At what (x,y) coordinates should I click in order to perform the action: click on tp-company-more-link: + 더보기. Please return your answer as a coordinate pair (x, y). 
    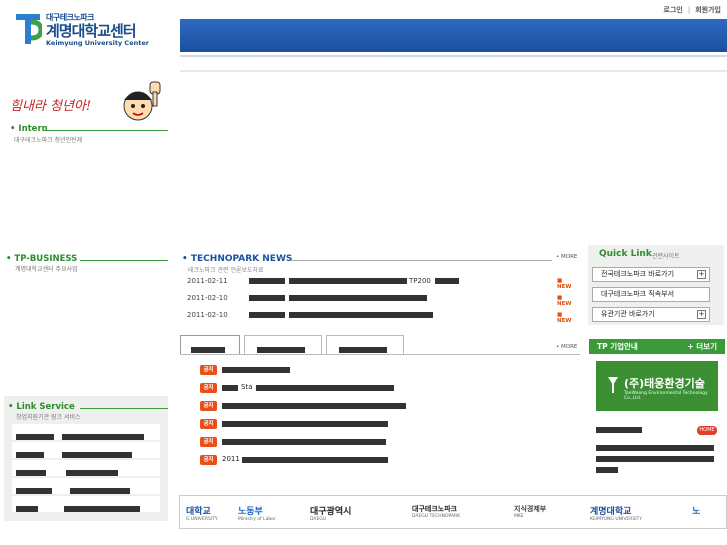
    Looking at the image, I should click on (702, 346).